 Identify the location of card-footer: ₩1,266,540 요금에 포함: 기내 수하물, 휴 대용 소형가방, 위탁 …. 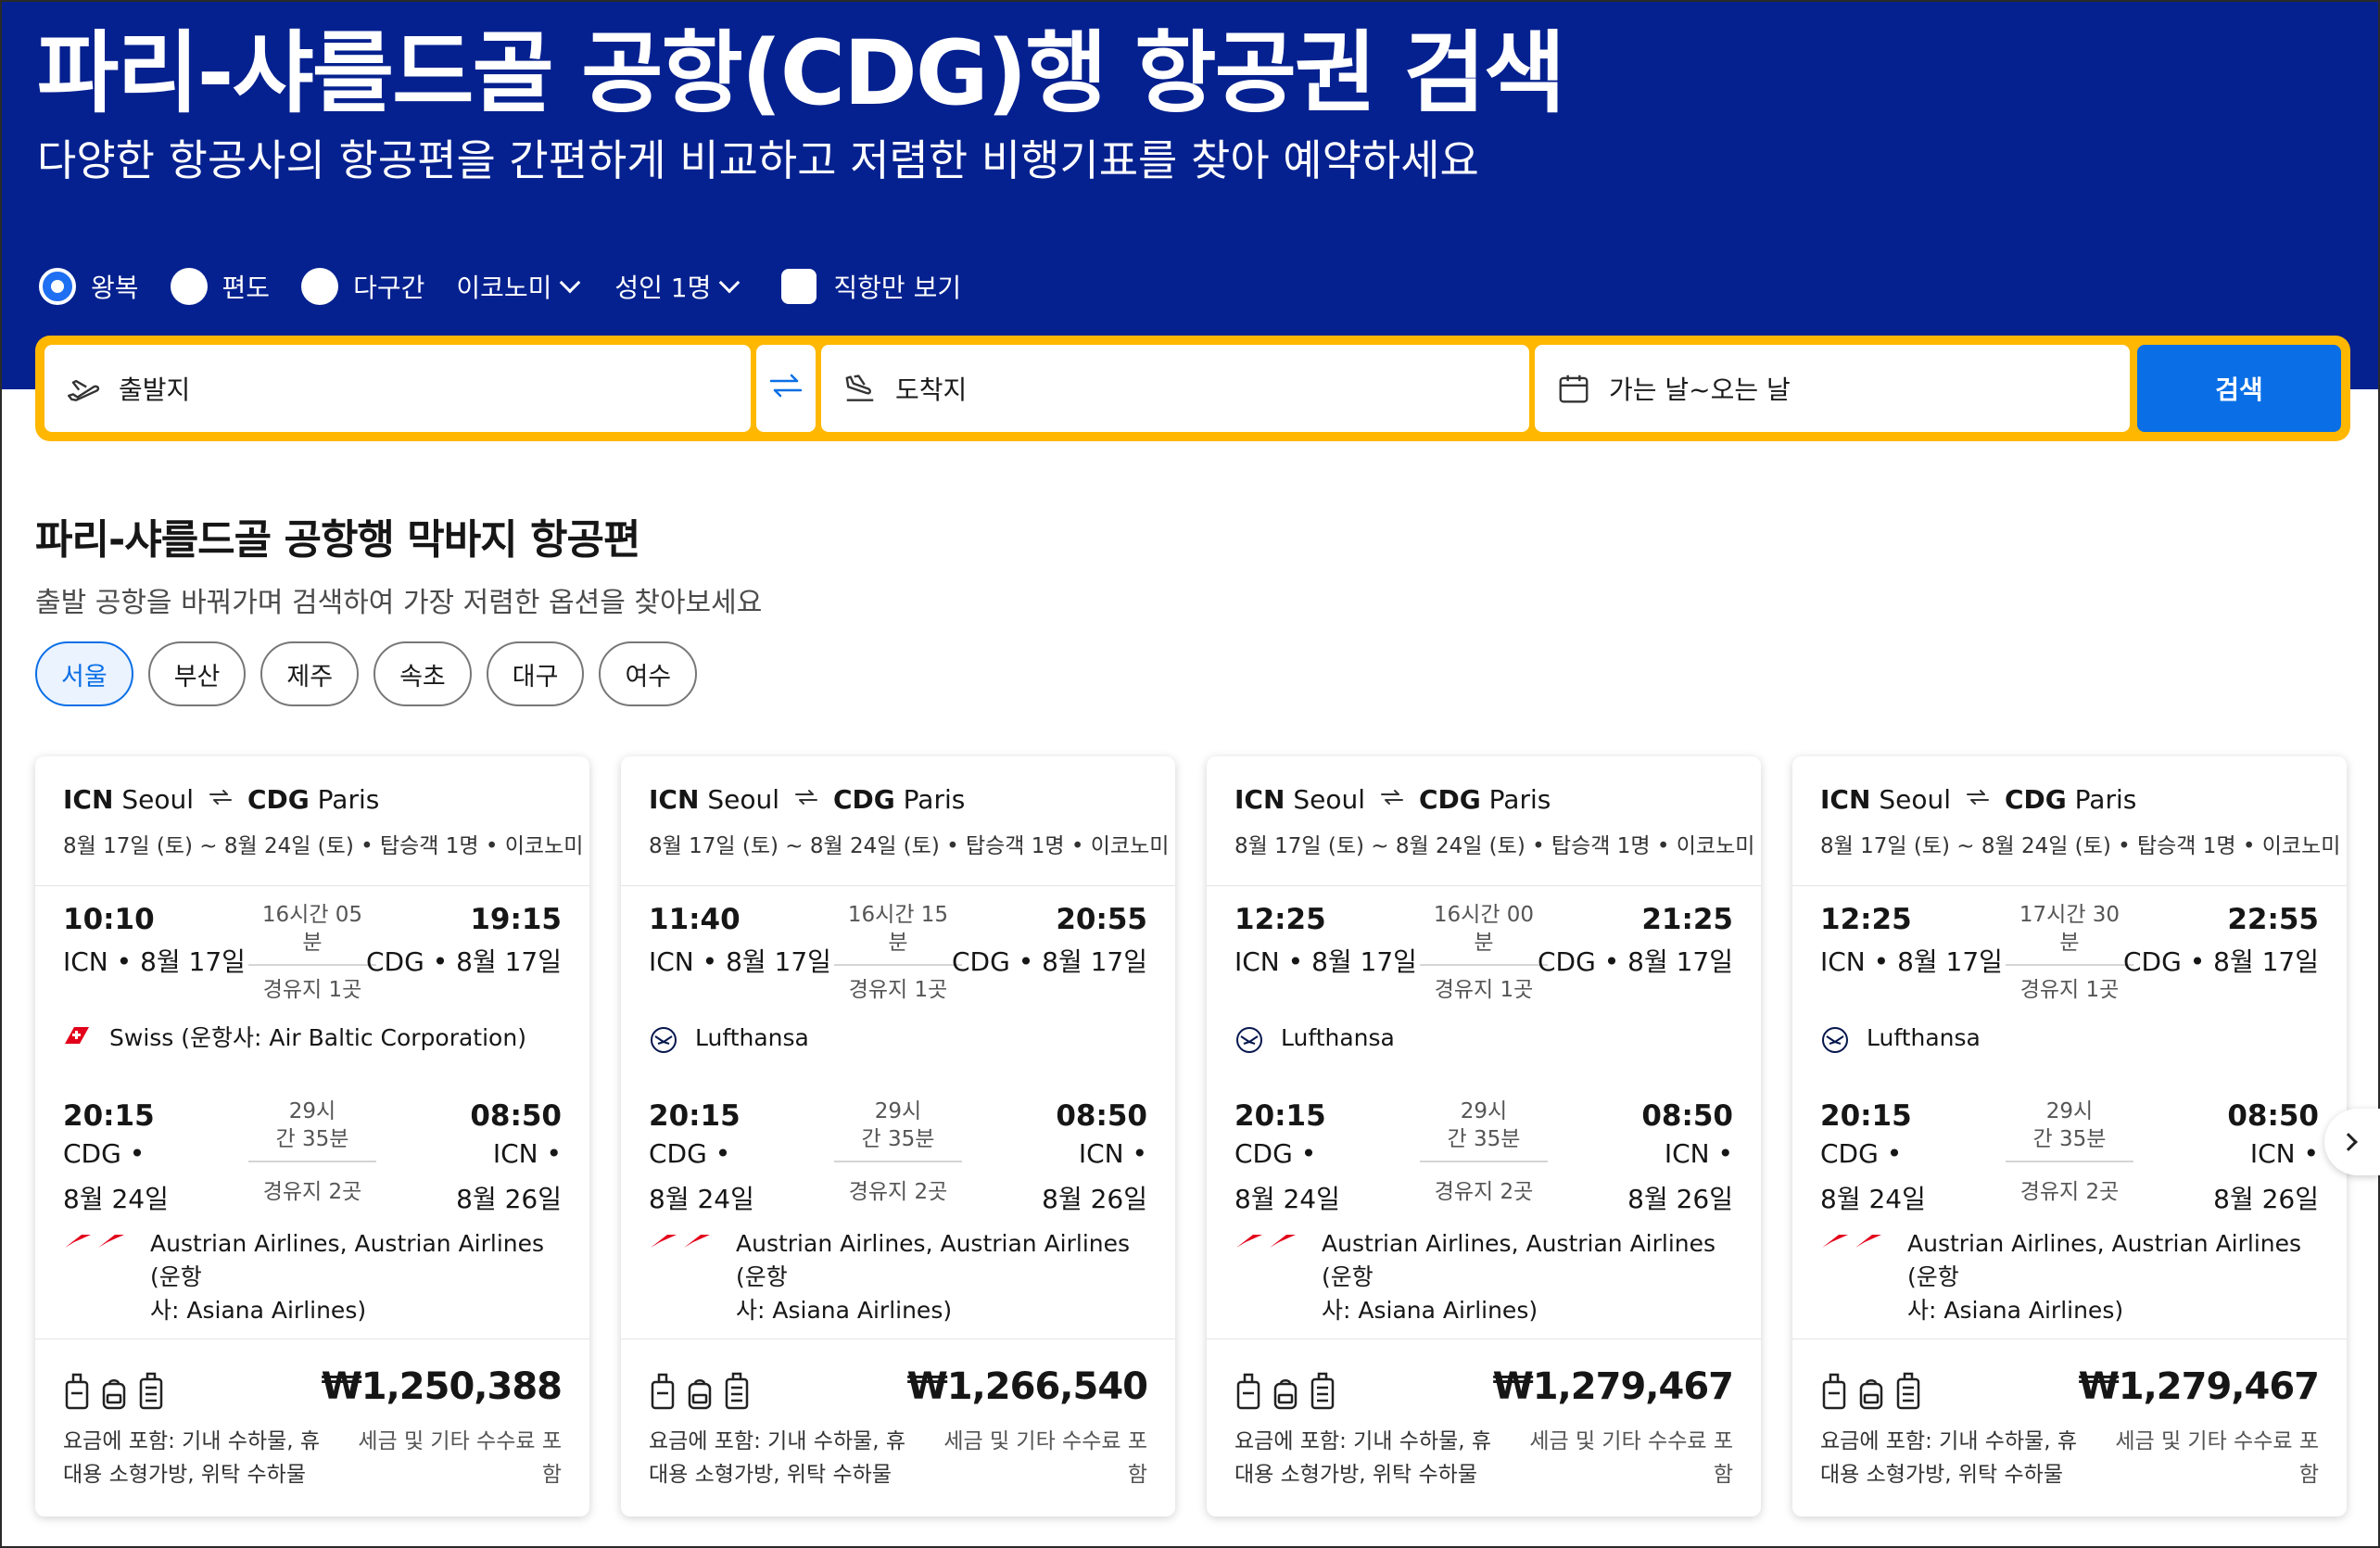
(898, 1427).